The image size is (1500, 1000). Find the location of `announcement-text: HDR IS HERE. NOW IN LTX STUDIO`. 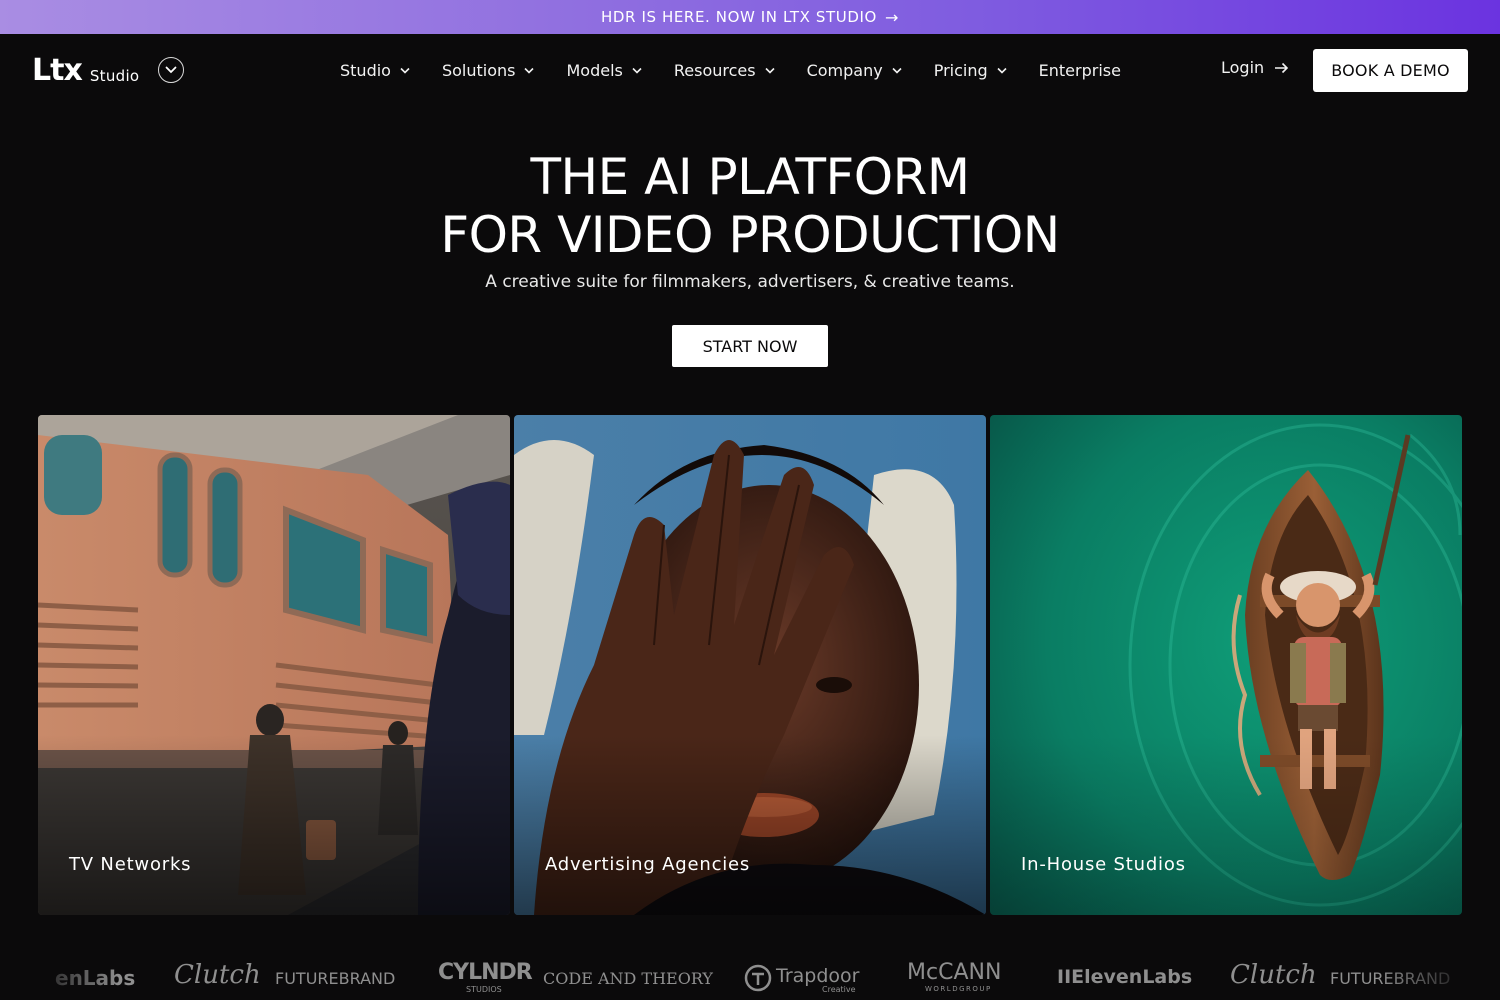

announcement-text: HDR IS HERE. NOW IN LTX STUDIO is located at coordinates (739, 17).